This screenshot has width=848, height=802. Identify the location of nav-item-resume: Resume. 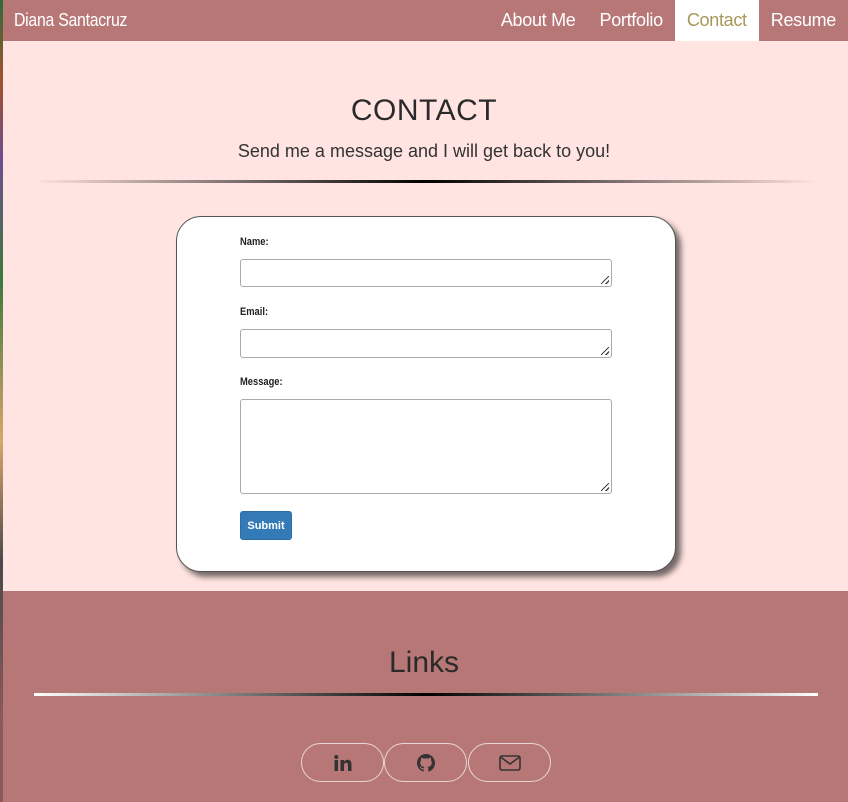
(803, 20).